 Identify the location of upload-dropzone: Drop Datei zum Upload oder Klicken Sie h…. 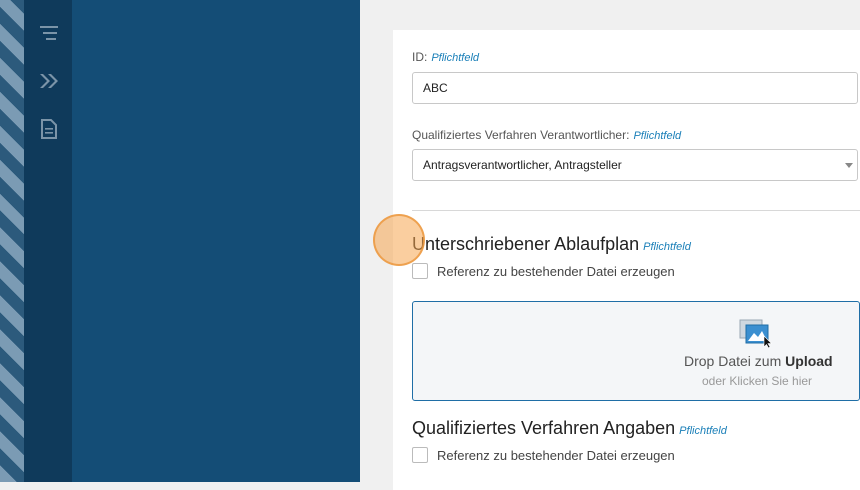
(636, 351).